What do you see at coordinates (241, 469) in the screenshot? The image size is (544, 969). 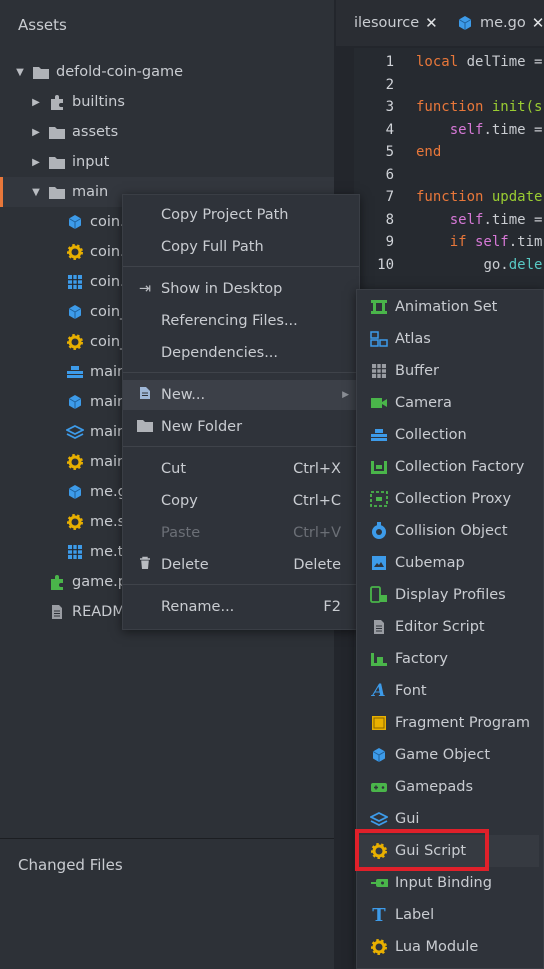 I see `cut-item: Cut Ctrl+X` at bounding box center [241, 469].